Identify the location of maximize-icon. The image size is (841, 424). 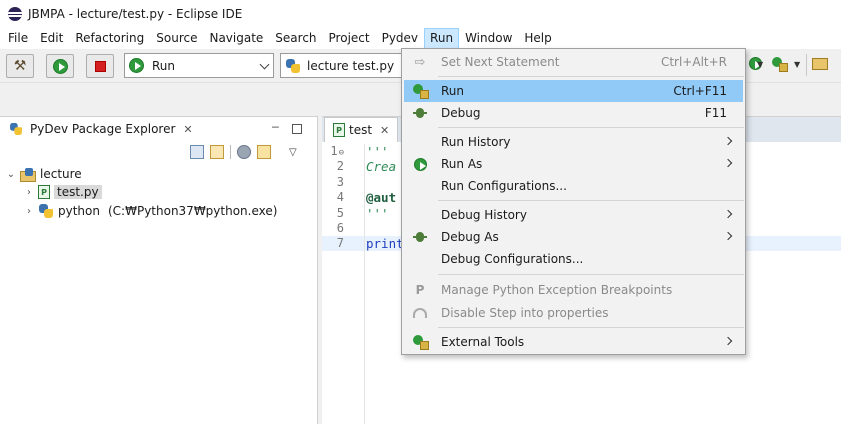
(297, 129).